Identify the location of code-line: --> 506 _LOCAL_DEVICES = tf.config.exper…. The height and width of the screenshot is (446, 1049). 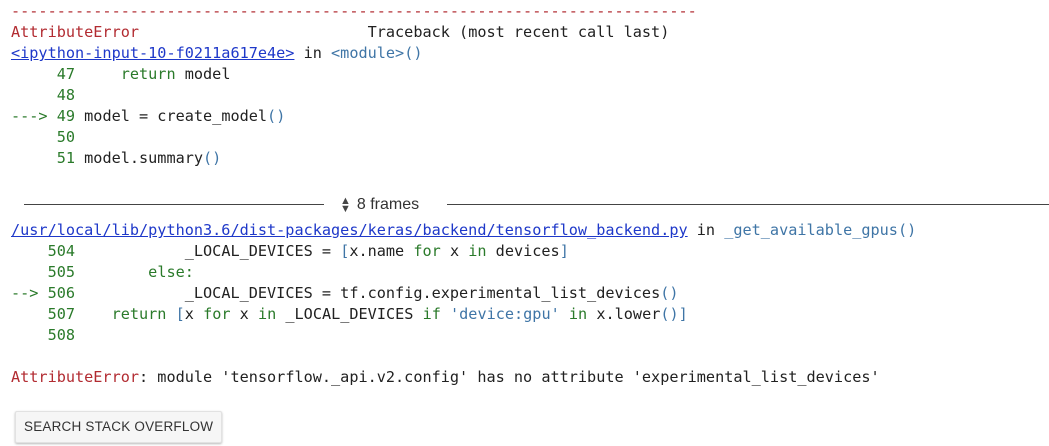
(345, 293).